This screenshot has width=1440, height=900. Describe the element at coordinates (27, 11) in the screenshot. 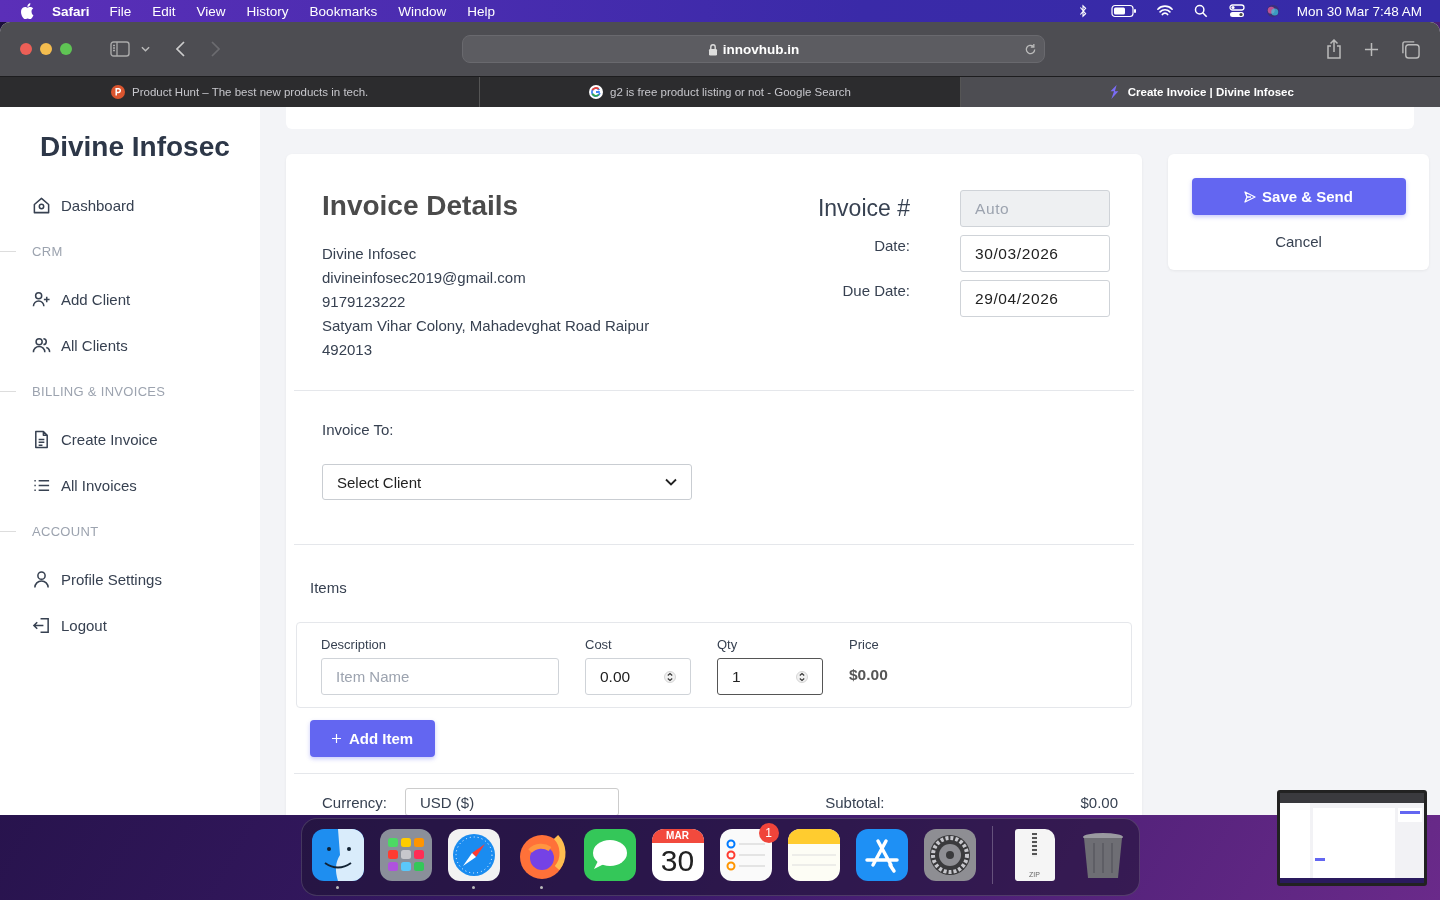

I see `apple-icon` at that location.